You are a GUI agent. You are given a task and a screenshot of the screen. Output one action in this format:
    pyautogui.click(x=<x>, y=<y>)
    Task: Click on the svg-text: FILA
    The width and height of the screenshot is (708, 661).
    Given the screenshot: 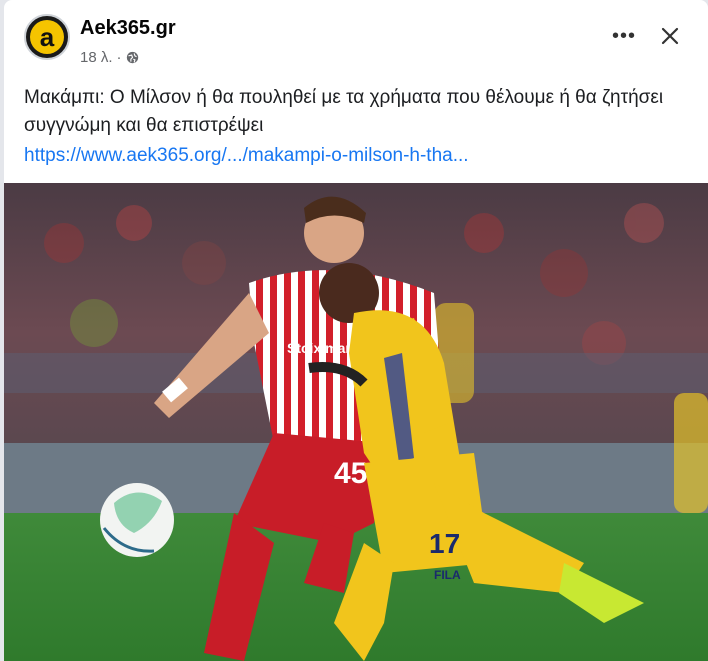 What is the action you would take?
    pyautogui.click(x=447, y=575)
    